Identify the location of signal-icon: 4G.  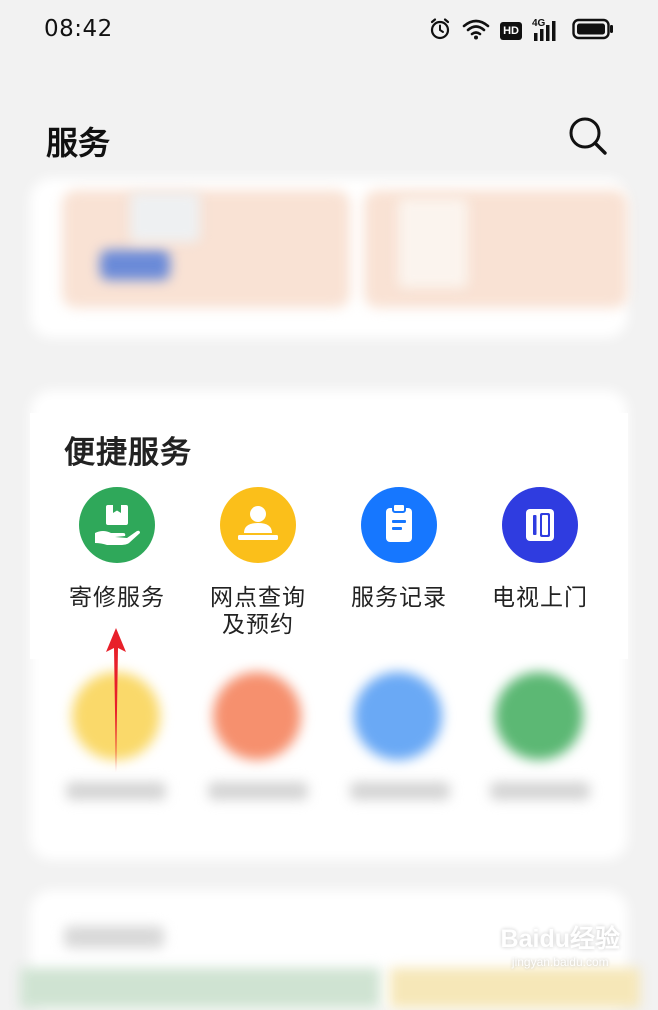
(547, 31).